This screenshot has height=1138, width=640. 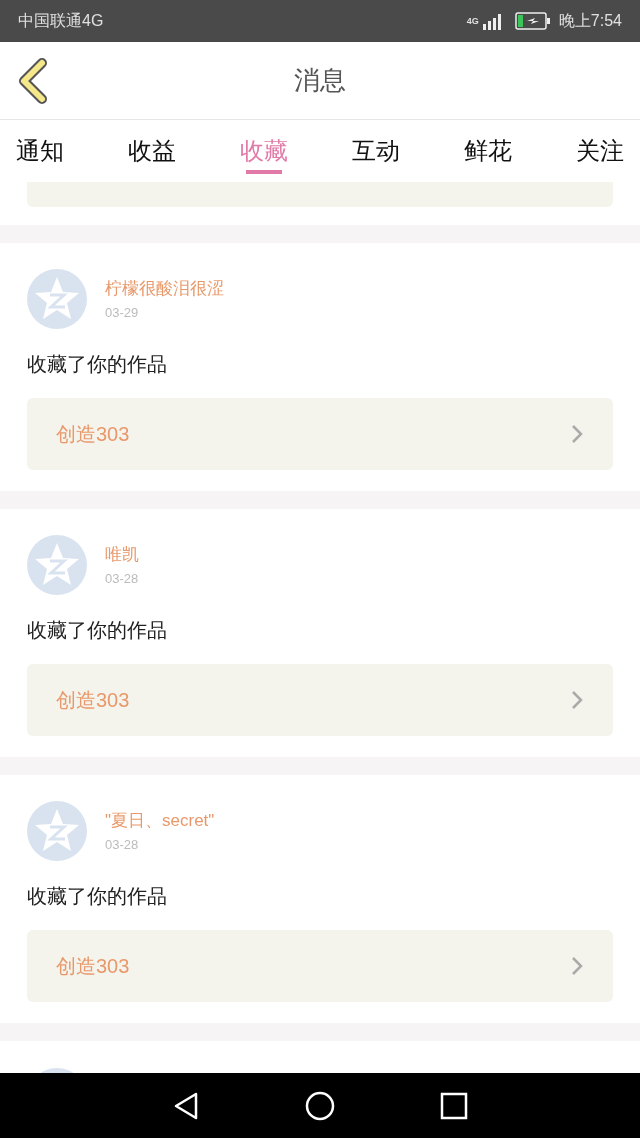 What do you see at coordinates (160, 821) in the screenshot?
I see `user-name: "夏日、secret"` at bounding box center [160, 821].